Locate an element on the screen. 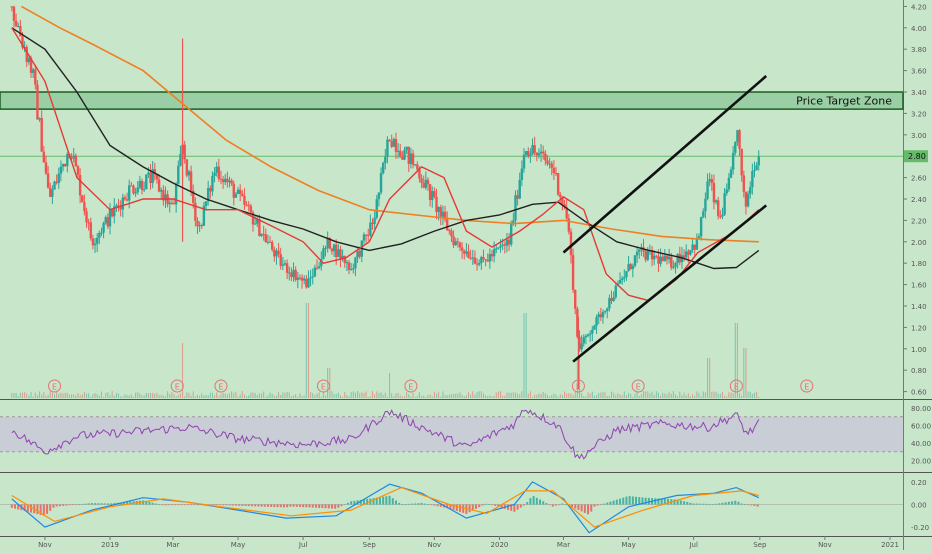 Image resolution: width=932 pixels, height=554 pixels. rsi-axis-label: 40.00 is located at coordinates (921, 444).